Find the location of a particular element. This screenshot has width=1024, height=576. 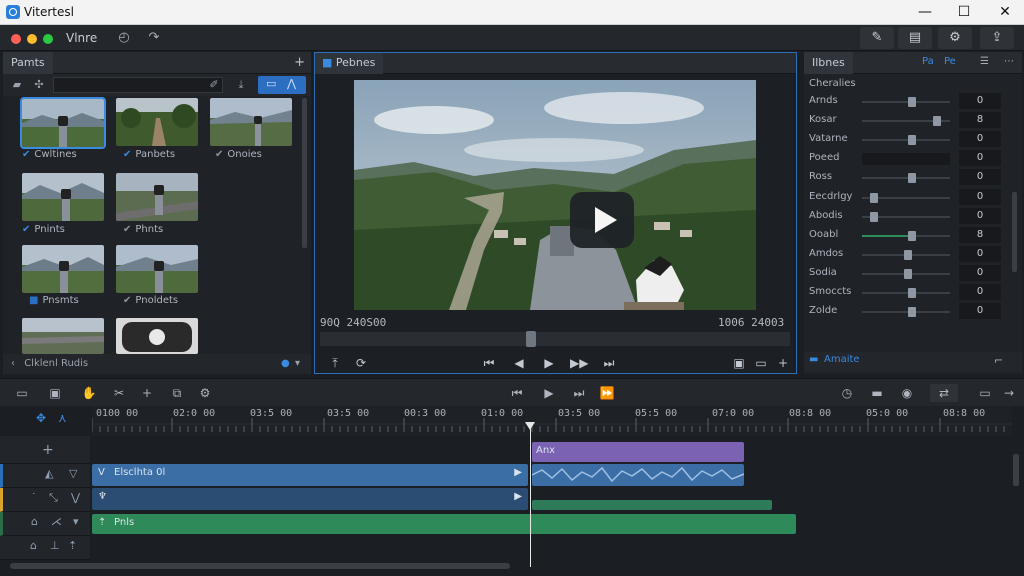

fullscreen-icon: ▭ is located at coordinates (761, 363).